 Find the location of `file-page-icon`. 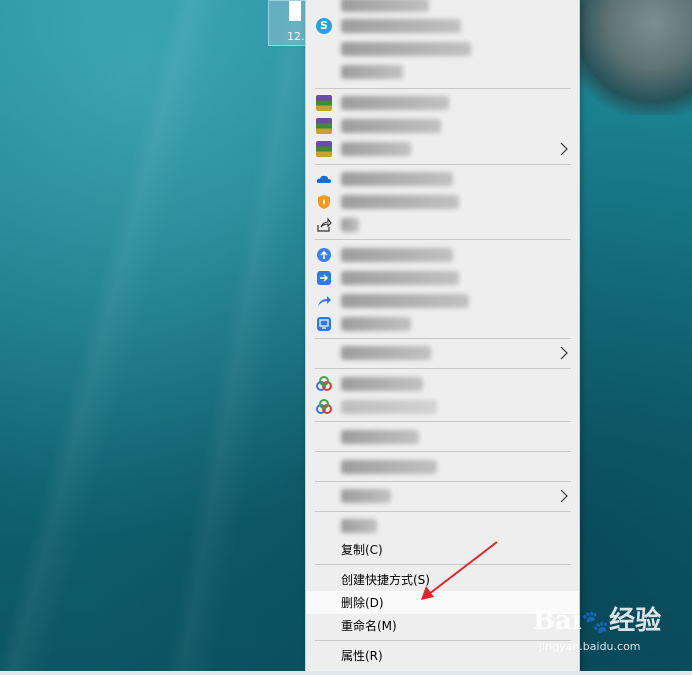

file-page-icon is located at coordinates (295, 11).